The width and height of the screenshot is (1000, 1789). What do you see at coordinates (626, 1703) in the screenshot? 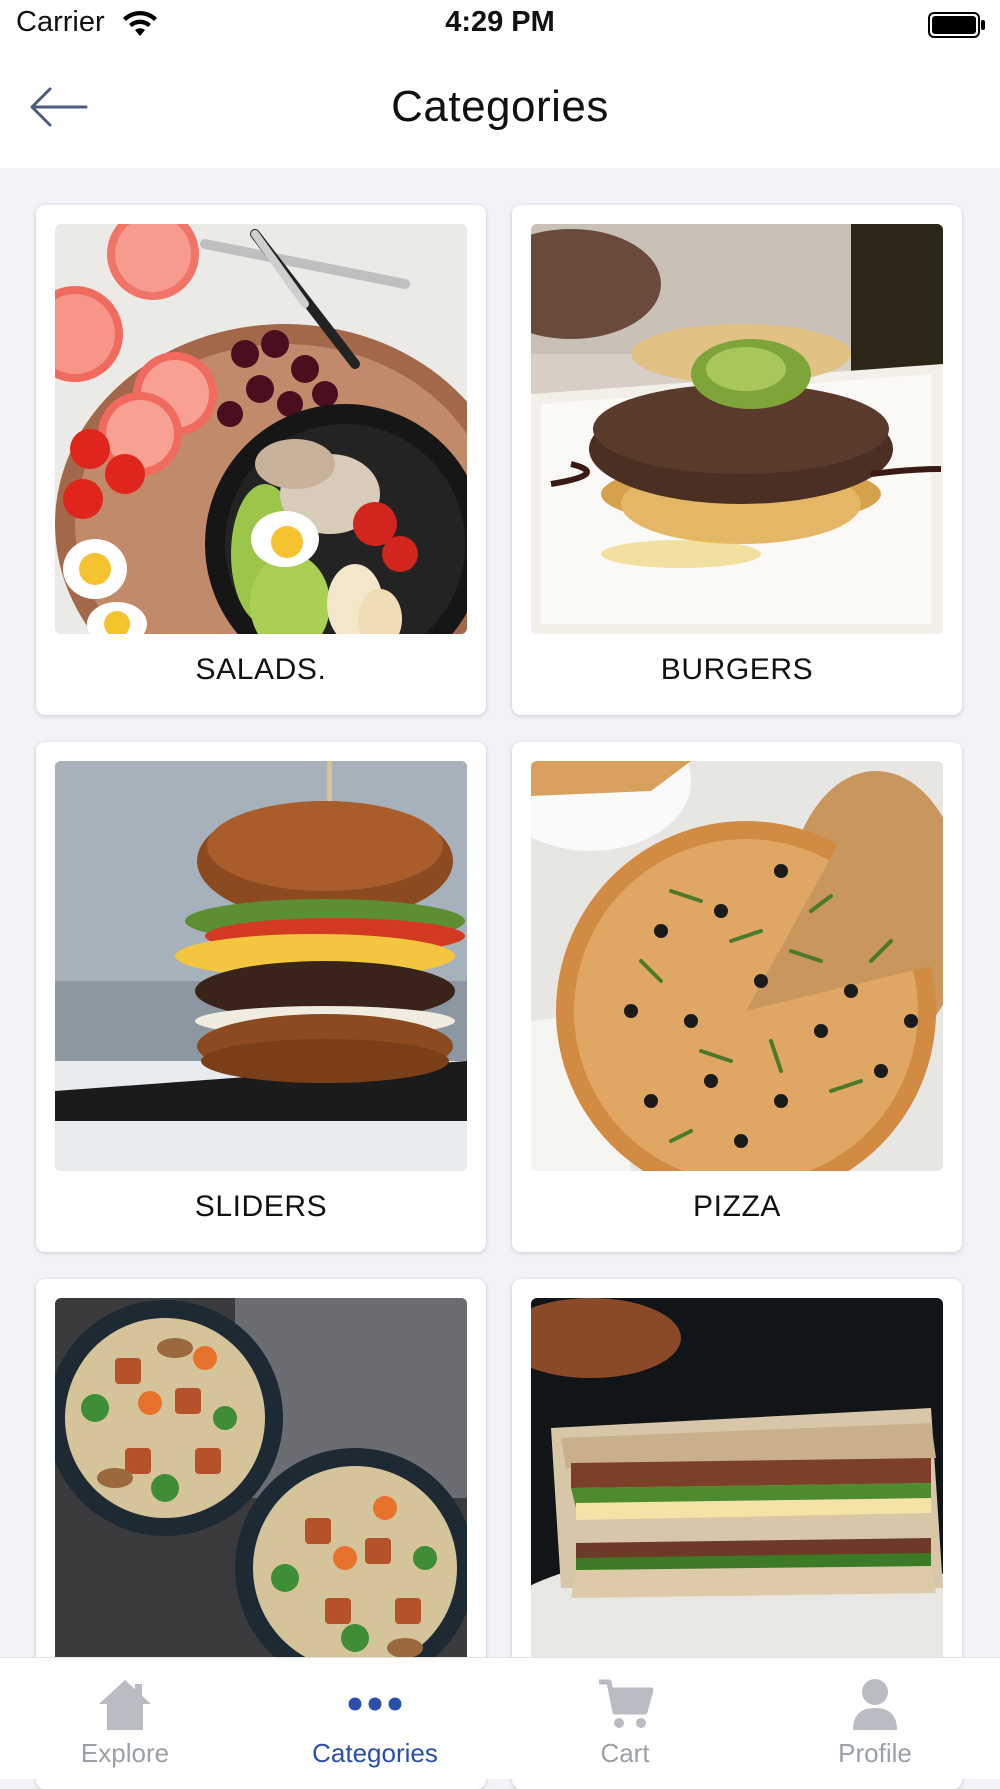
I see `cart-icon` at bounding box center [626, 1703].